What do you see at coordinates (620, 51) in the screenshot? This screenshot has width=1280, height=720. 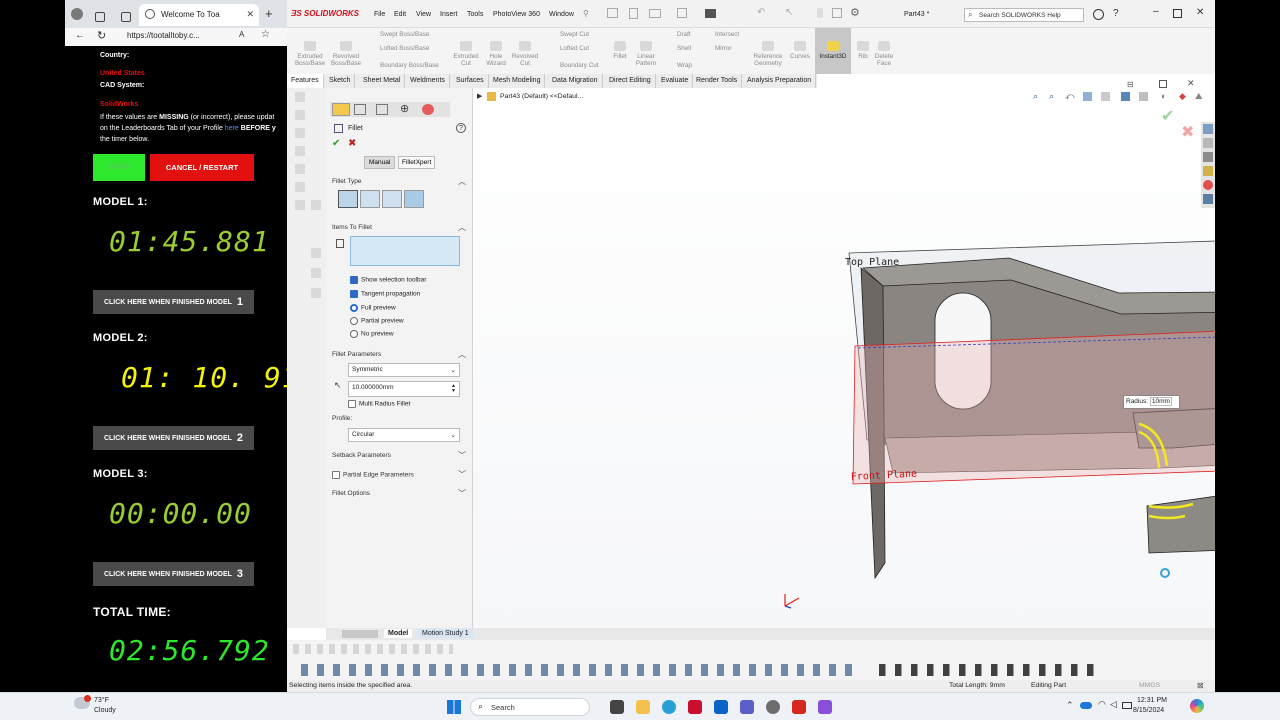 I see `fillet-button: Fillet` at bounding box center [620, 51].